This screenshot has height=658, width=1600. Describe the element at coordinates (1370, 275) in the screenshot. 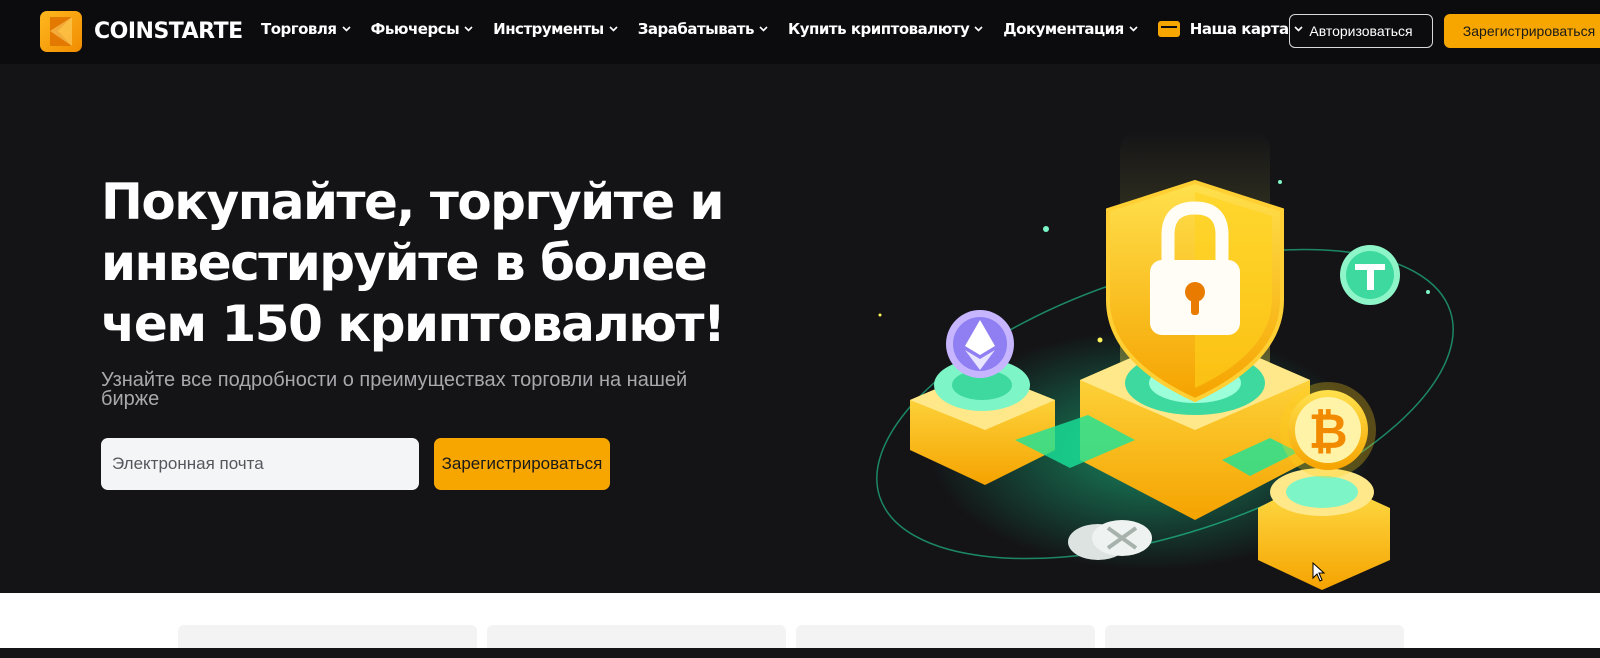

I see `tether-coin-icon` at that location.